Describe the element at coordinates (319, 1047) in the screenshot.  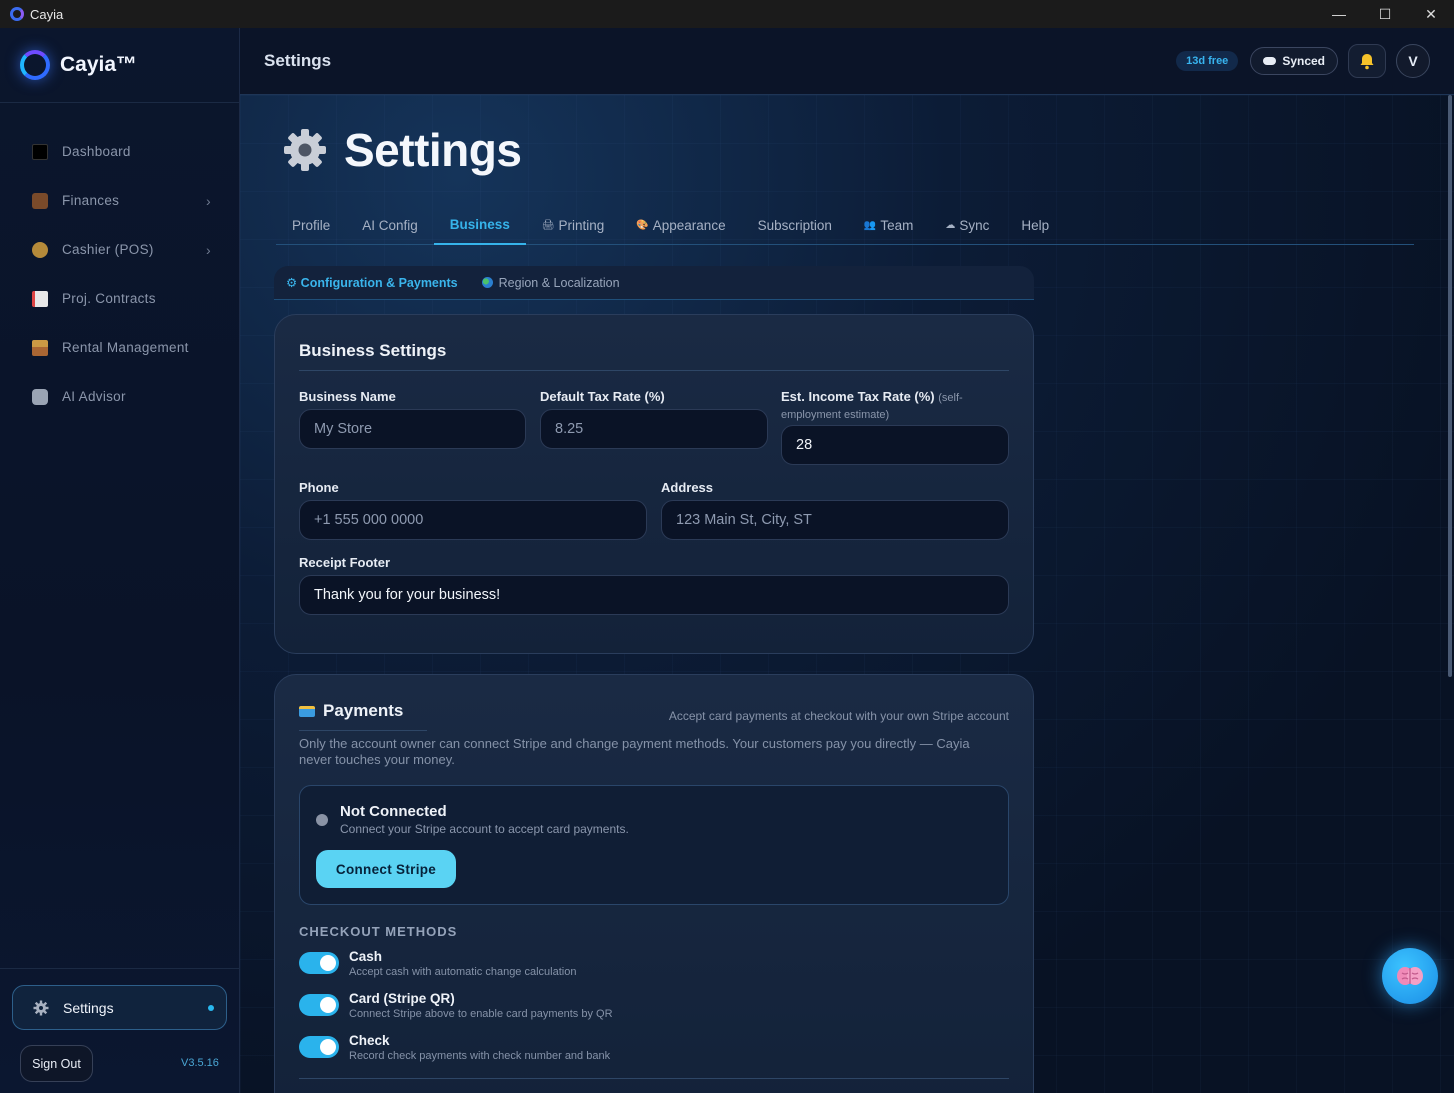
I see `check-toggle` at that location.